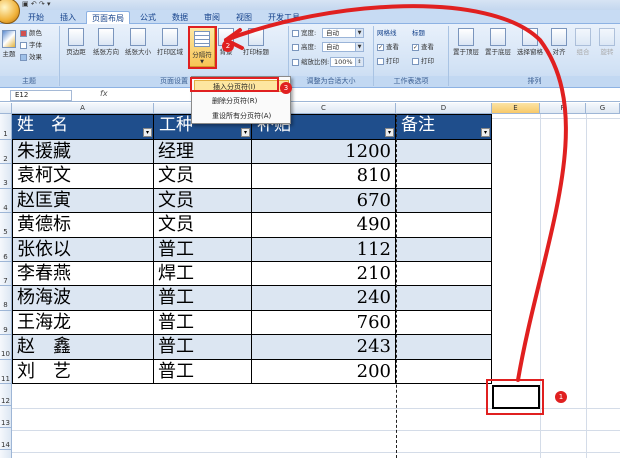 The height and width of the screenshot is (458, 620). Describe the element at coordinates (423, 61) in the screenshot. I see `headings-print-checkbox: 打印` at that location.